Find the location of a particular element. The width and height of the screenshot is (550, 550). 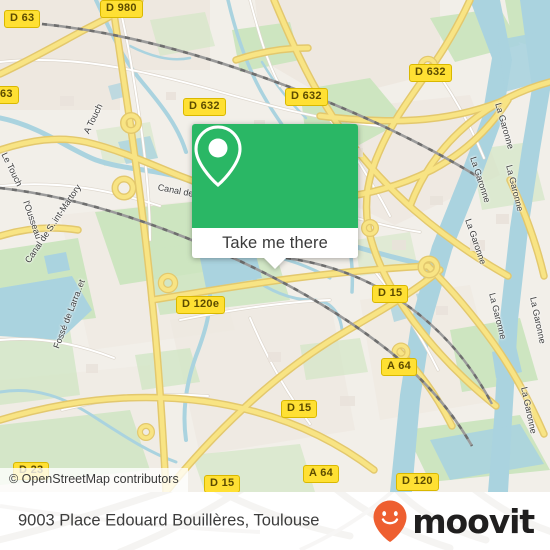

moovit-logo: moovit is located at coordinates (453, 521).